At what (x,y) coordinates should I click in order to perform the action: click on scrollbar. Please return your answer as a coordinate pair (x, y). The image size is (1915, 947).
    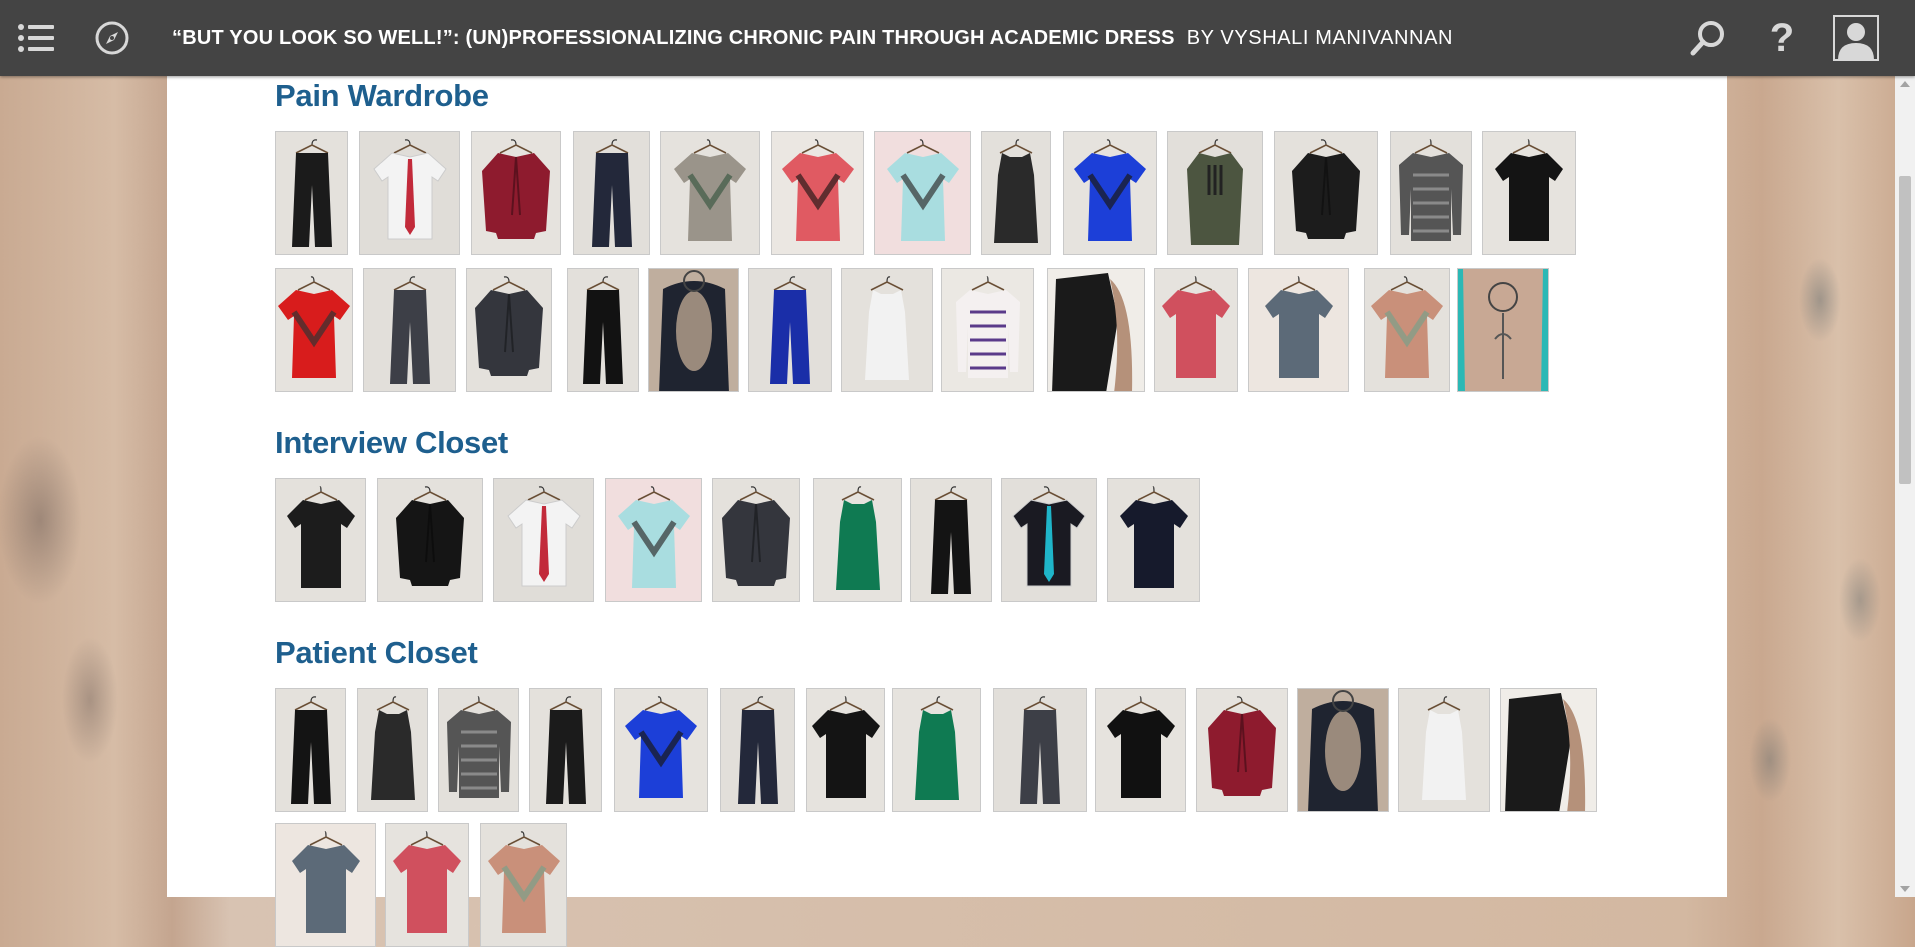
    Looking at the image, I should click on (1905, 486).